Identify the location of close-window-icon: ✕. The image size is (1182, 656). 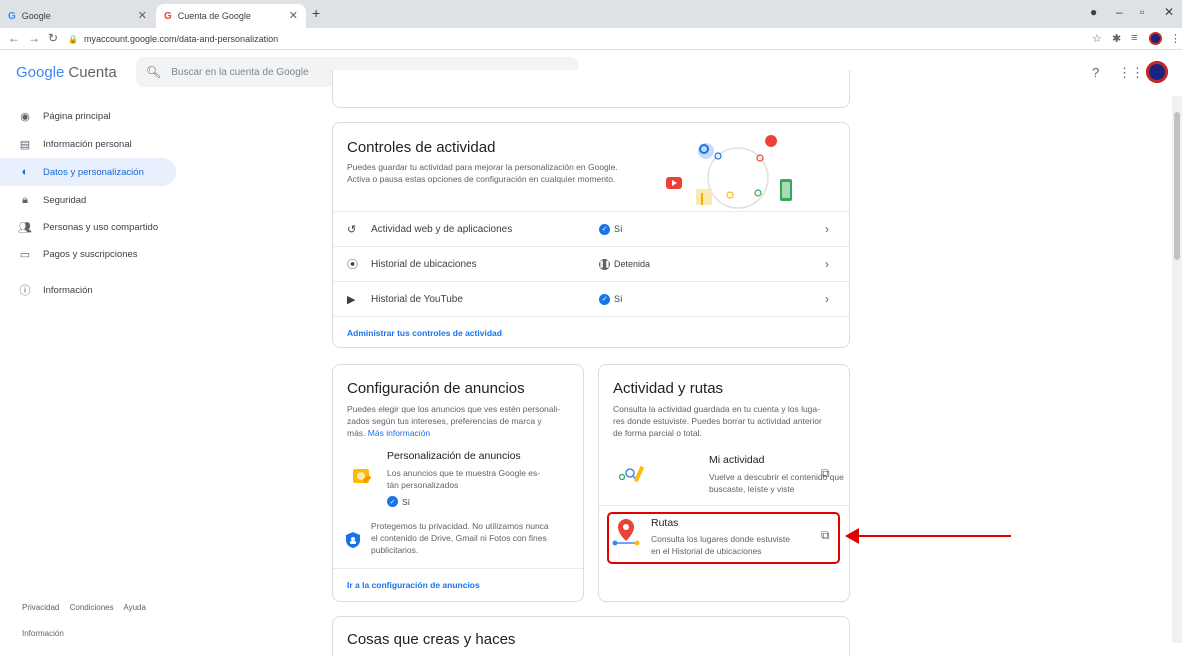
(1169, 12).